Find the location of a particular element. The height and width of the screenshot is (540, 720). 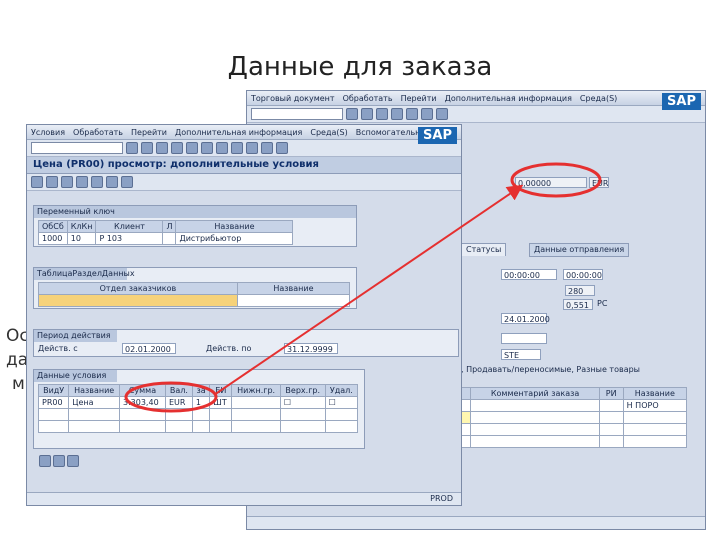

select-all-icon is located at coordinates (82, 182).